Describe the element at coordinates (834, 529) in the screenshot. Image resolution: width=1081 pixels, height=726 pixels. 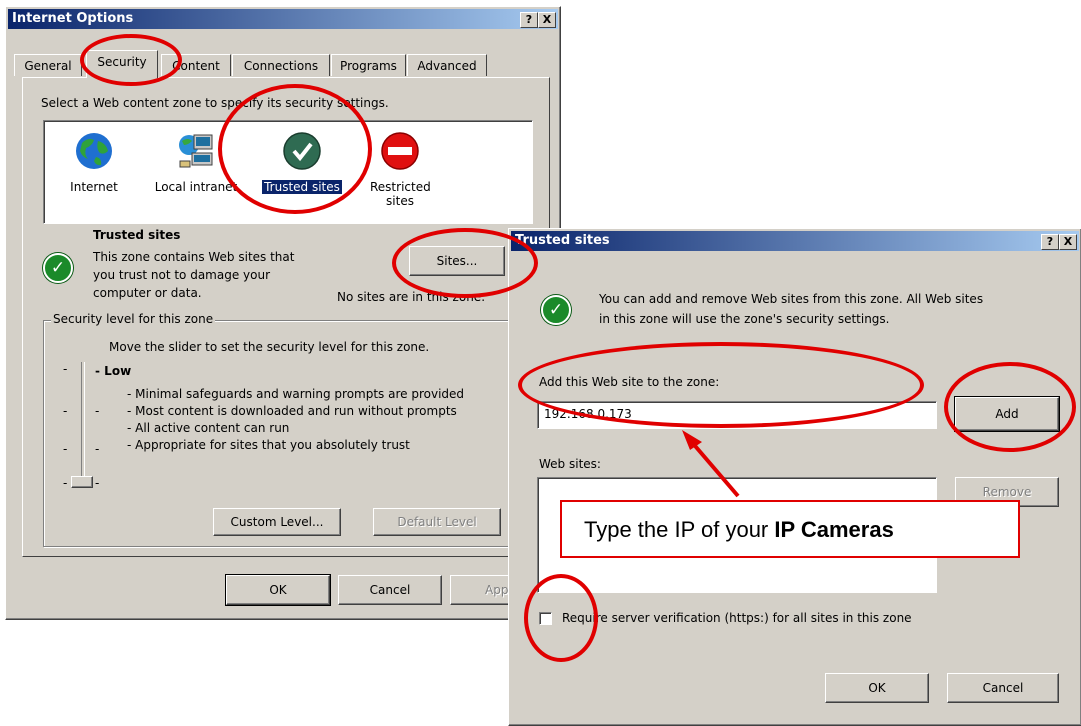
I see `callout-bold-text: IP Cameras` at that location.